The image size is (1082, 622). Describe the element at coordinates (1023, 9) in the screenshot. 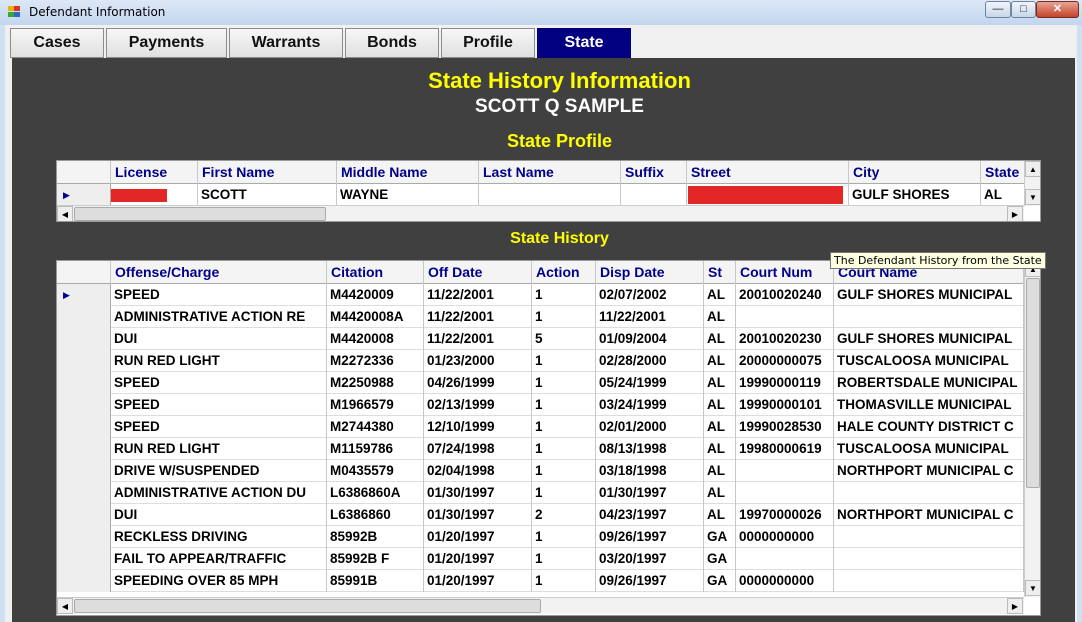

I see `maximize-button: □` at that location.